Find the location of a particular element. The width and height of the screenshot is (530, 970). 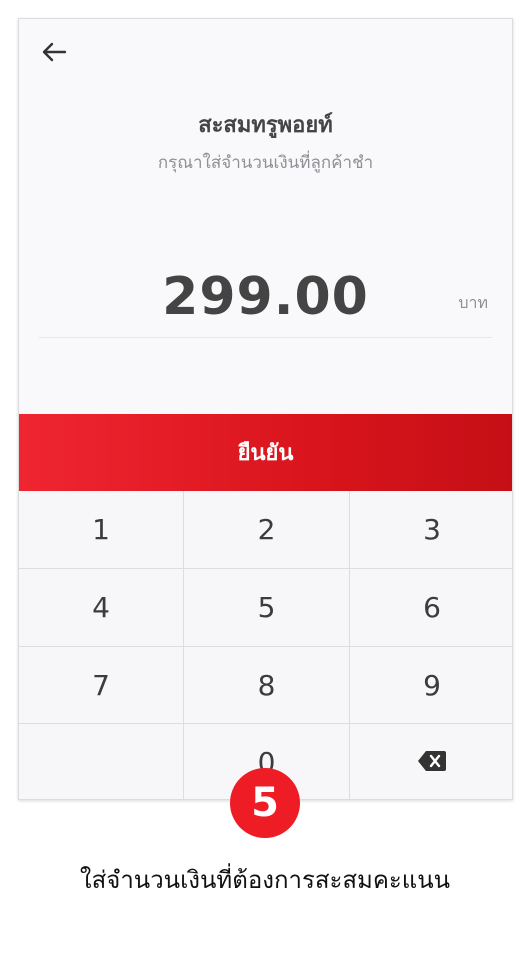

key-2: 2 is located at coordinates (267, 530).